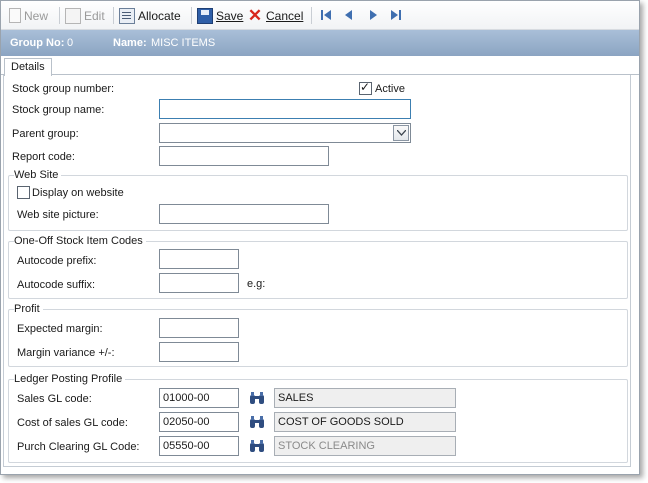  I want to click on save-icon, so click(205, 15).